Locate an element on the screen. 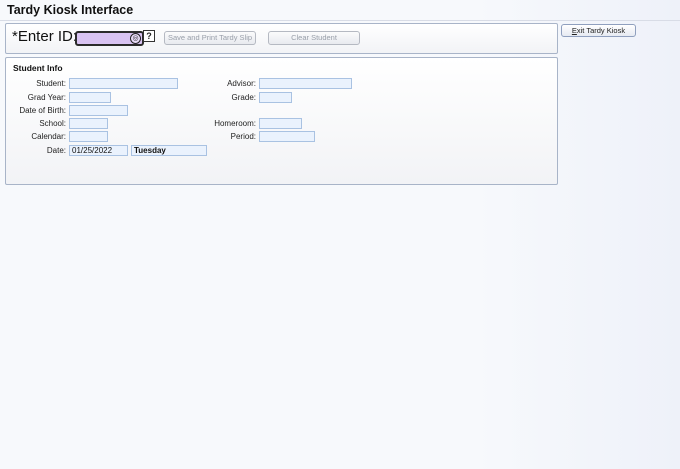  date-field: 01/25/2022 is located at coordinates (98, 150).